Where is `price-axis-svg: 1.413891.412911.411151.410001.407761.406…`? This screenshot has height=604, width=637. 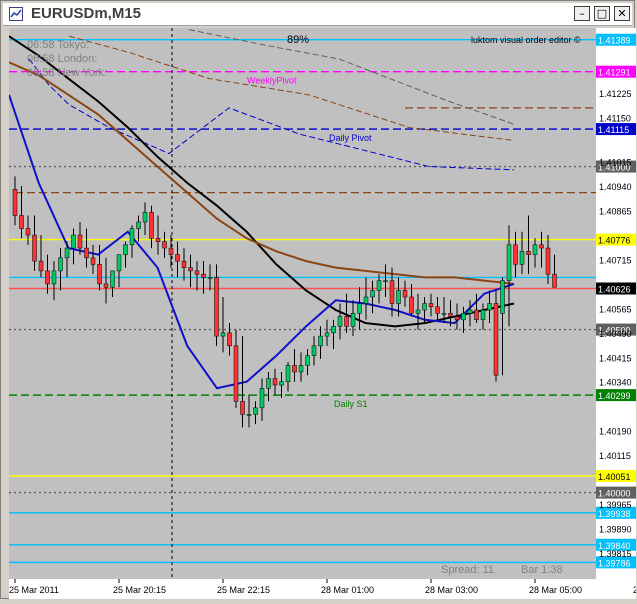
price-axis-svg: 1.413891.412911.411151.410001.407761.406… is located at coordinates (616, 301).